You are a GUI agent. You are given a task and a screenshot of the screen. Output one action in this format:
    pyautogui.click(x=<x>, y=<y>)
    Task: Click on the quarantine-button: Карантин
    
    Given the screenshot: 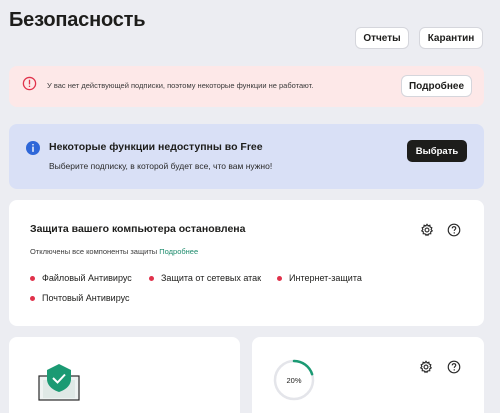 What is the action you would take?
    pyautogui.click(x=451, y=38)
    